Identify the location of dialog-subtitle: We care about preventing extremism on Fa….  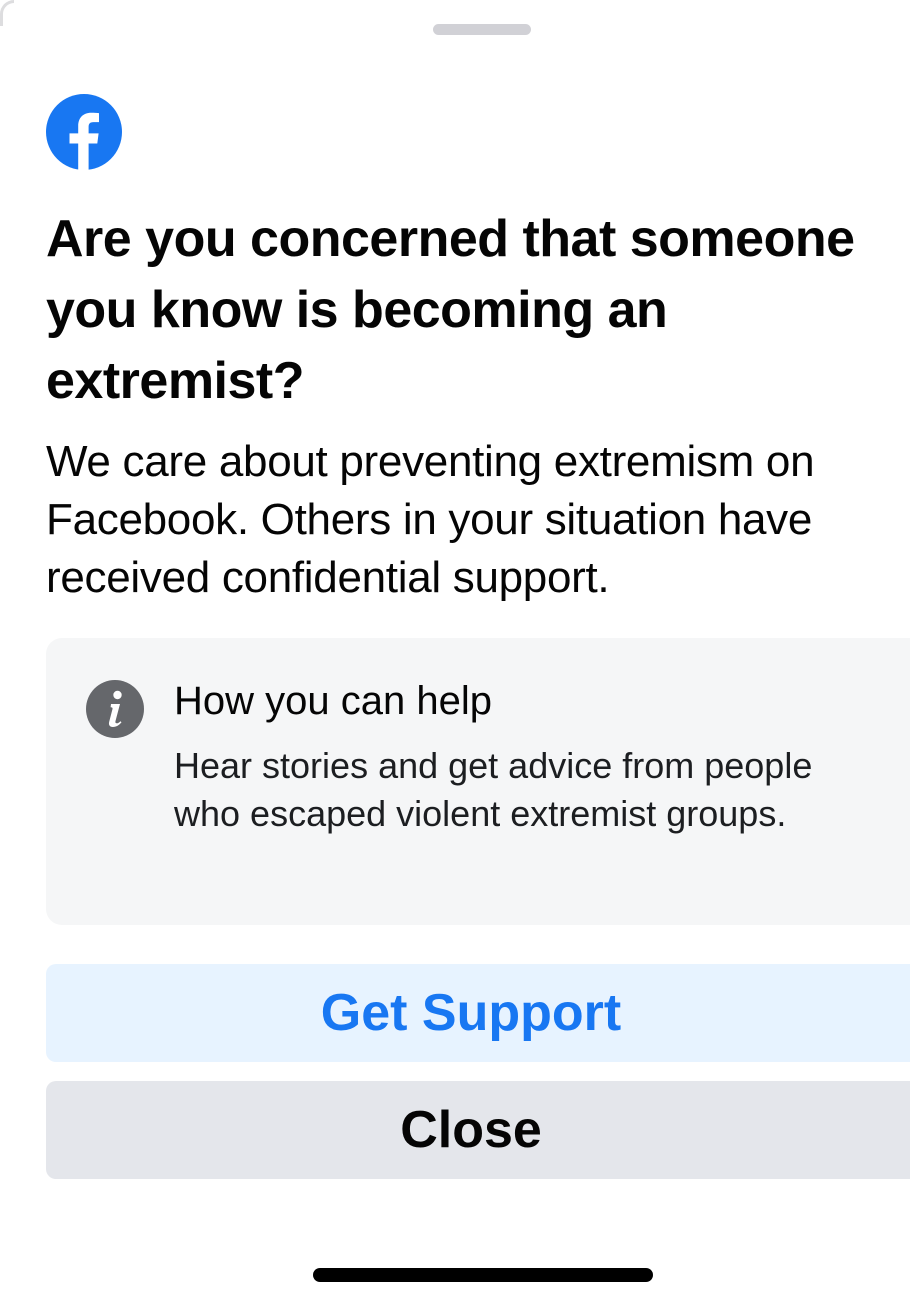
(430, 519).